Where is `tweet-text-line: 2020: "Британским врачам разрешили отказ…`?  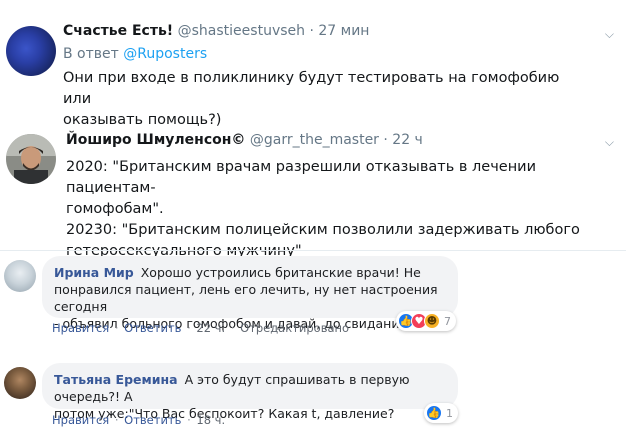 tweet-text-line: 2020: "Британским врачам разрешили отказ… is located at coordinates (301, 177).